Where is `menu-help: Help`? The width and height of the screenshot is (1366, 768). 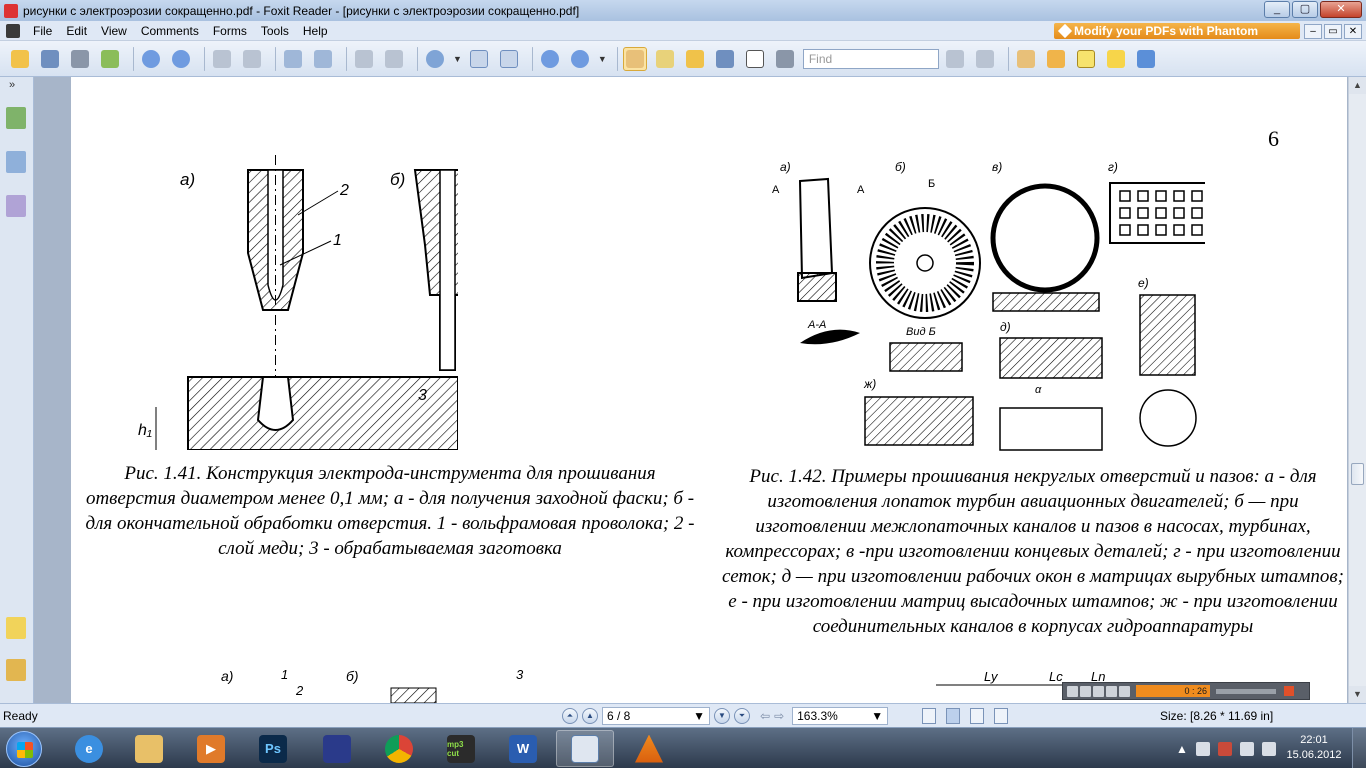 menu-help: Help is located at coordinates (315, 31).